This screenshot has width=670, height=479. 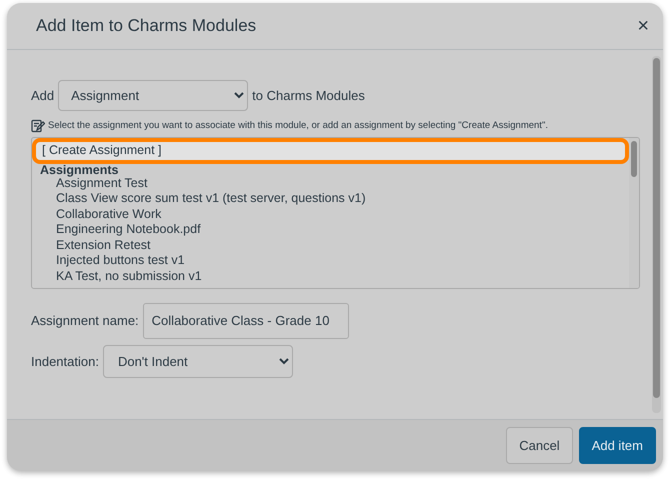 What do you see at coordinates (308, 95) in the screenshot?
I see `module-label: to Charms Modules` at bounding box center [308, 95].